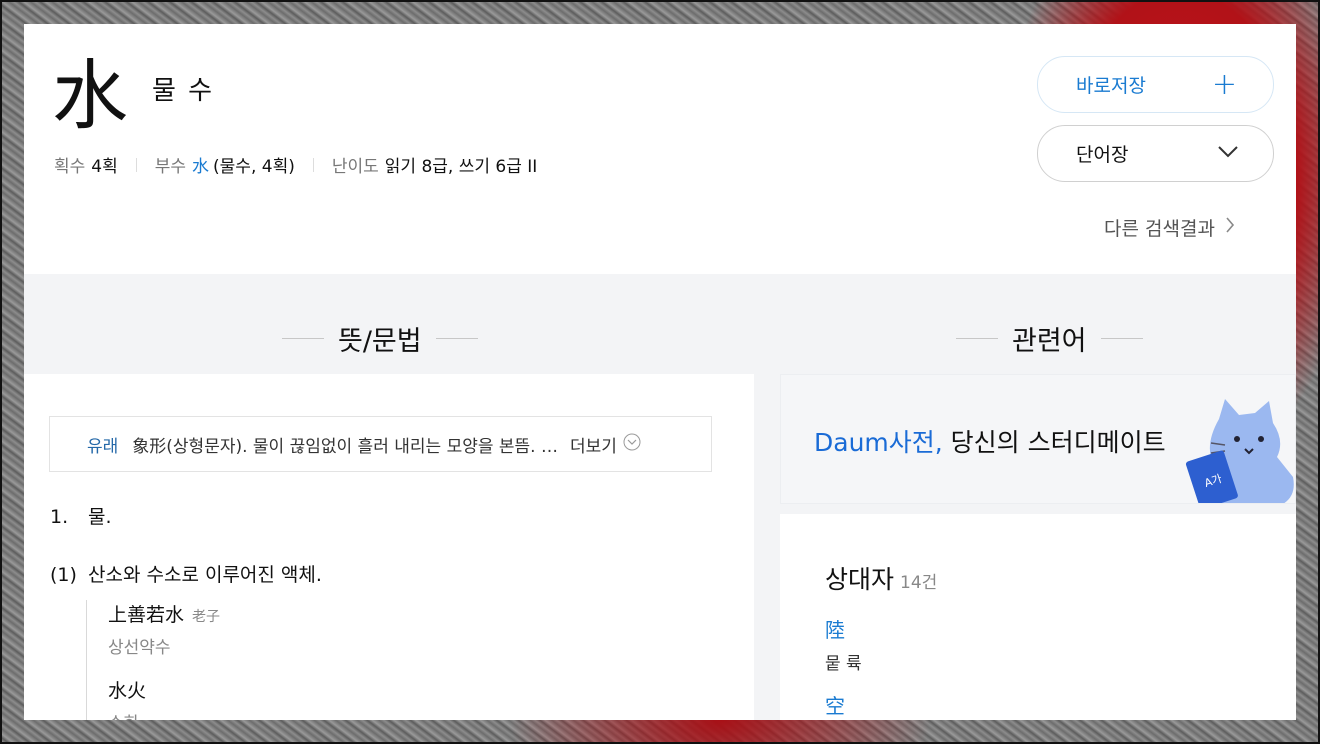  I want to click on meaning-title: 뜻/문법, so click(380, 341).